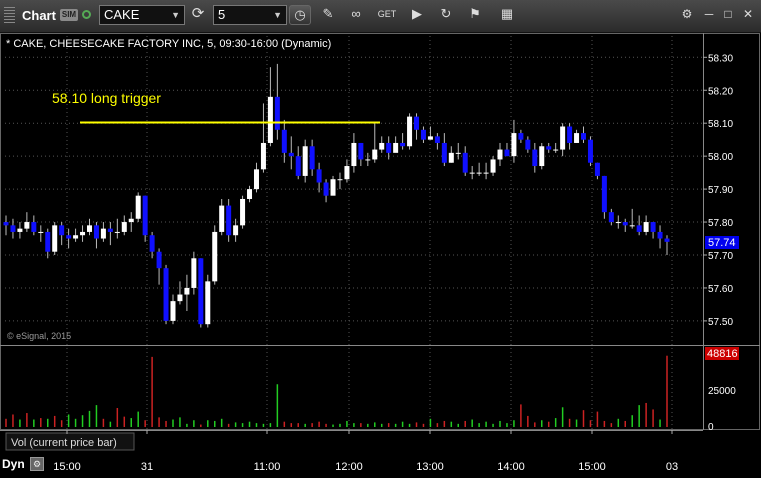  Describe the element at coordinates (720, 157) in the screenshot. I see `price-tick-label: 58.00` at that location.